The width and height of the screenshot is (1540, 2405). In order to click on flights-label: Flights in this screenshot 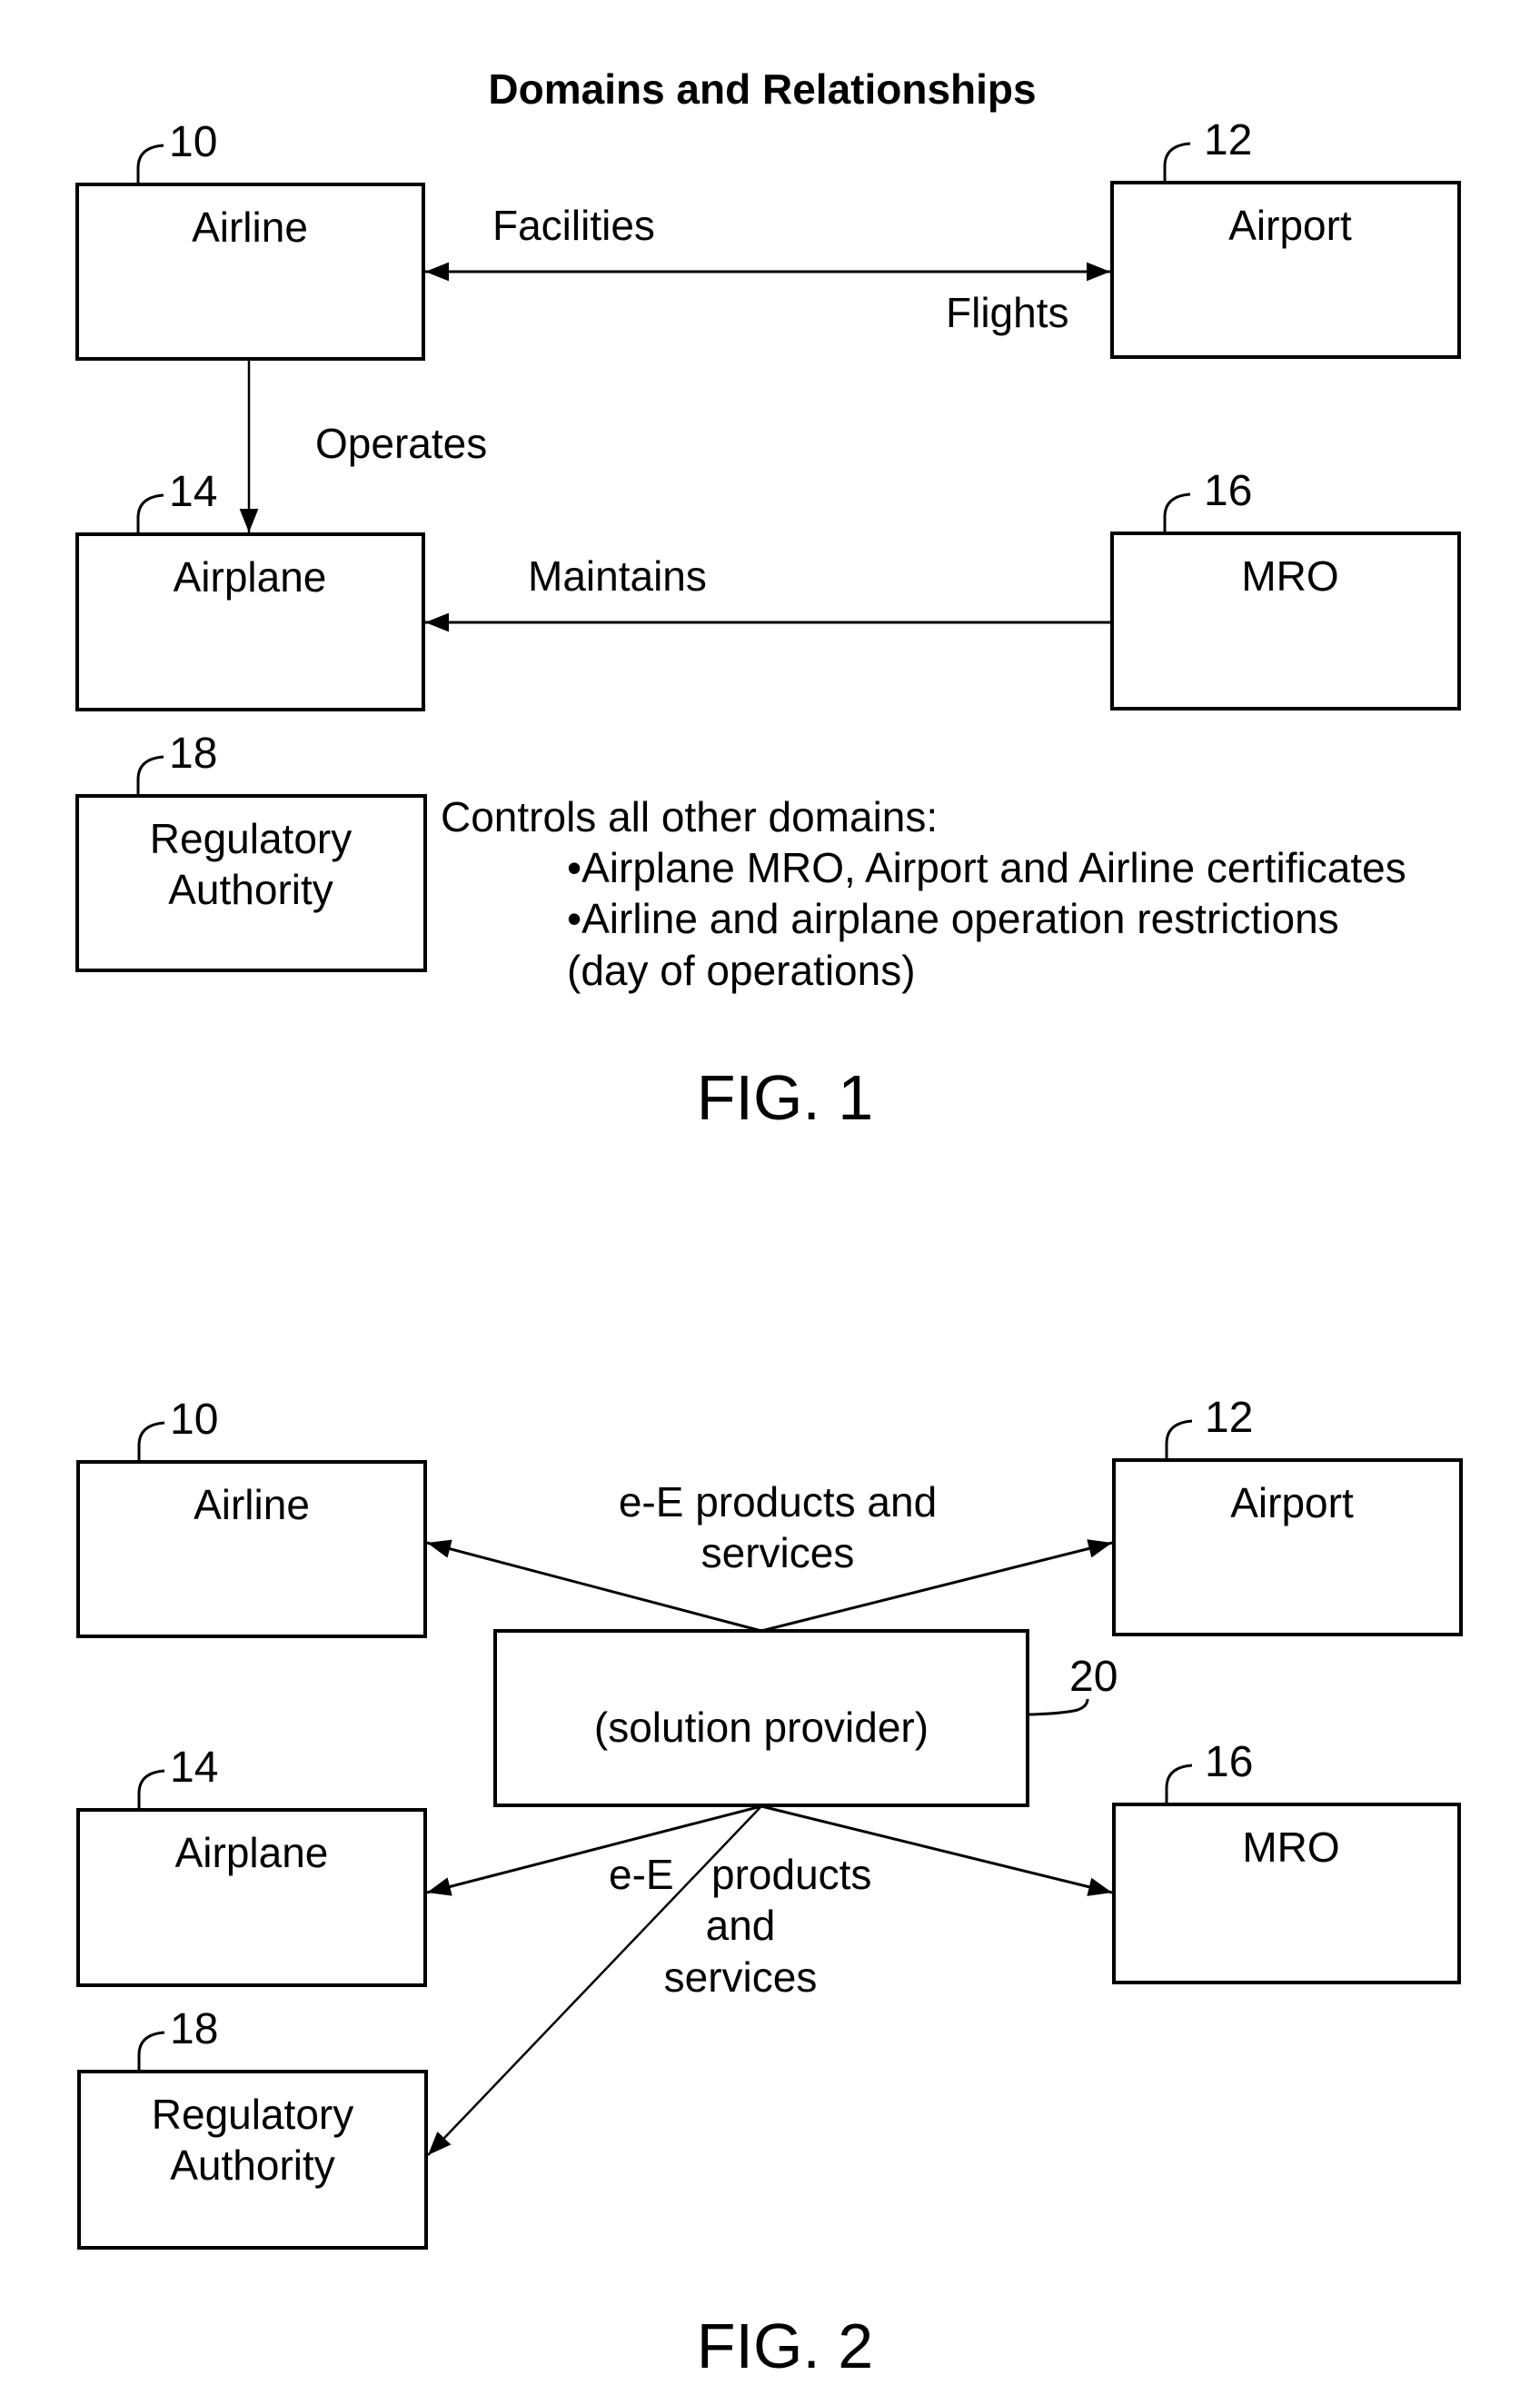, I will do `click(1007, 312)`.